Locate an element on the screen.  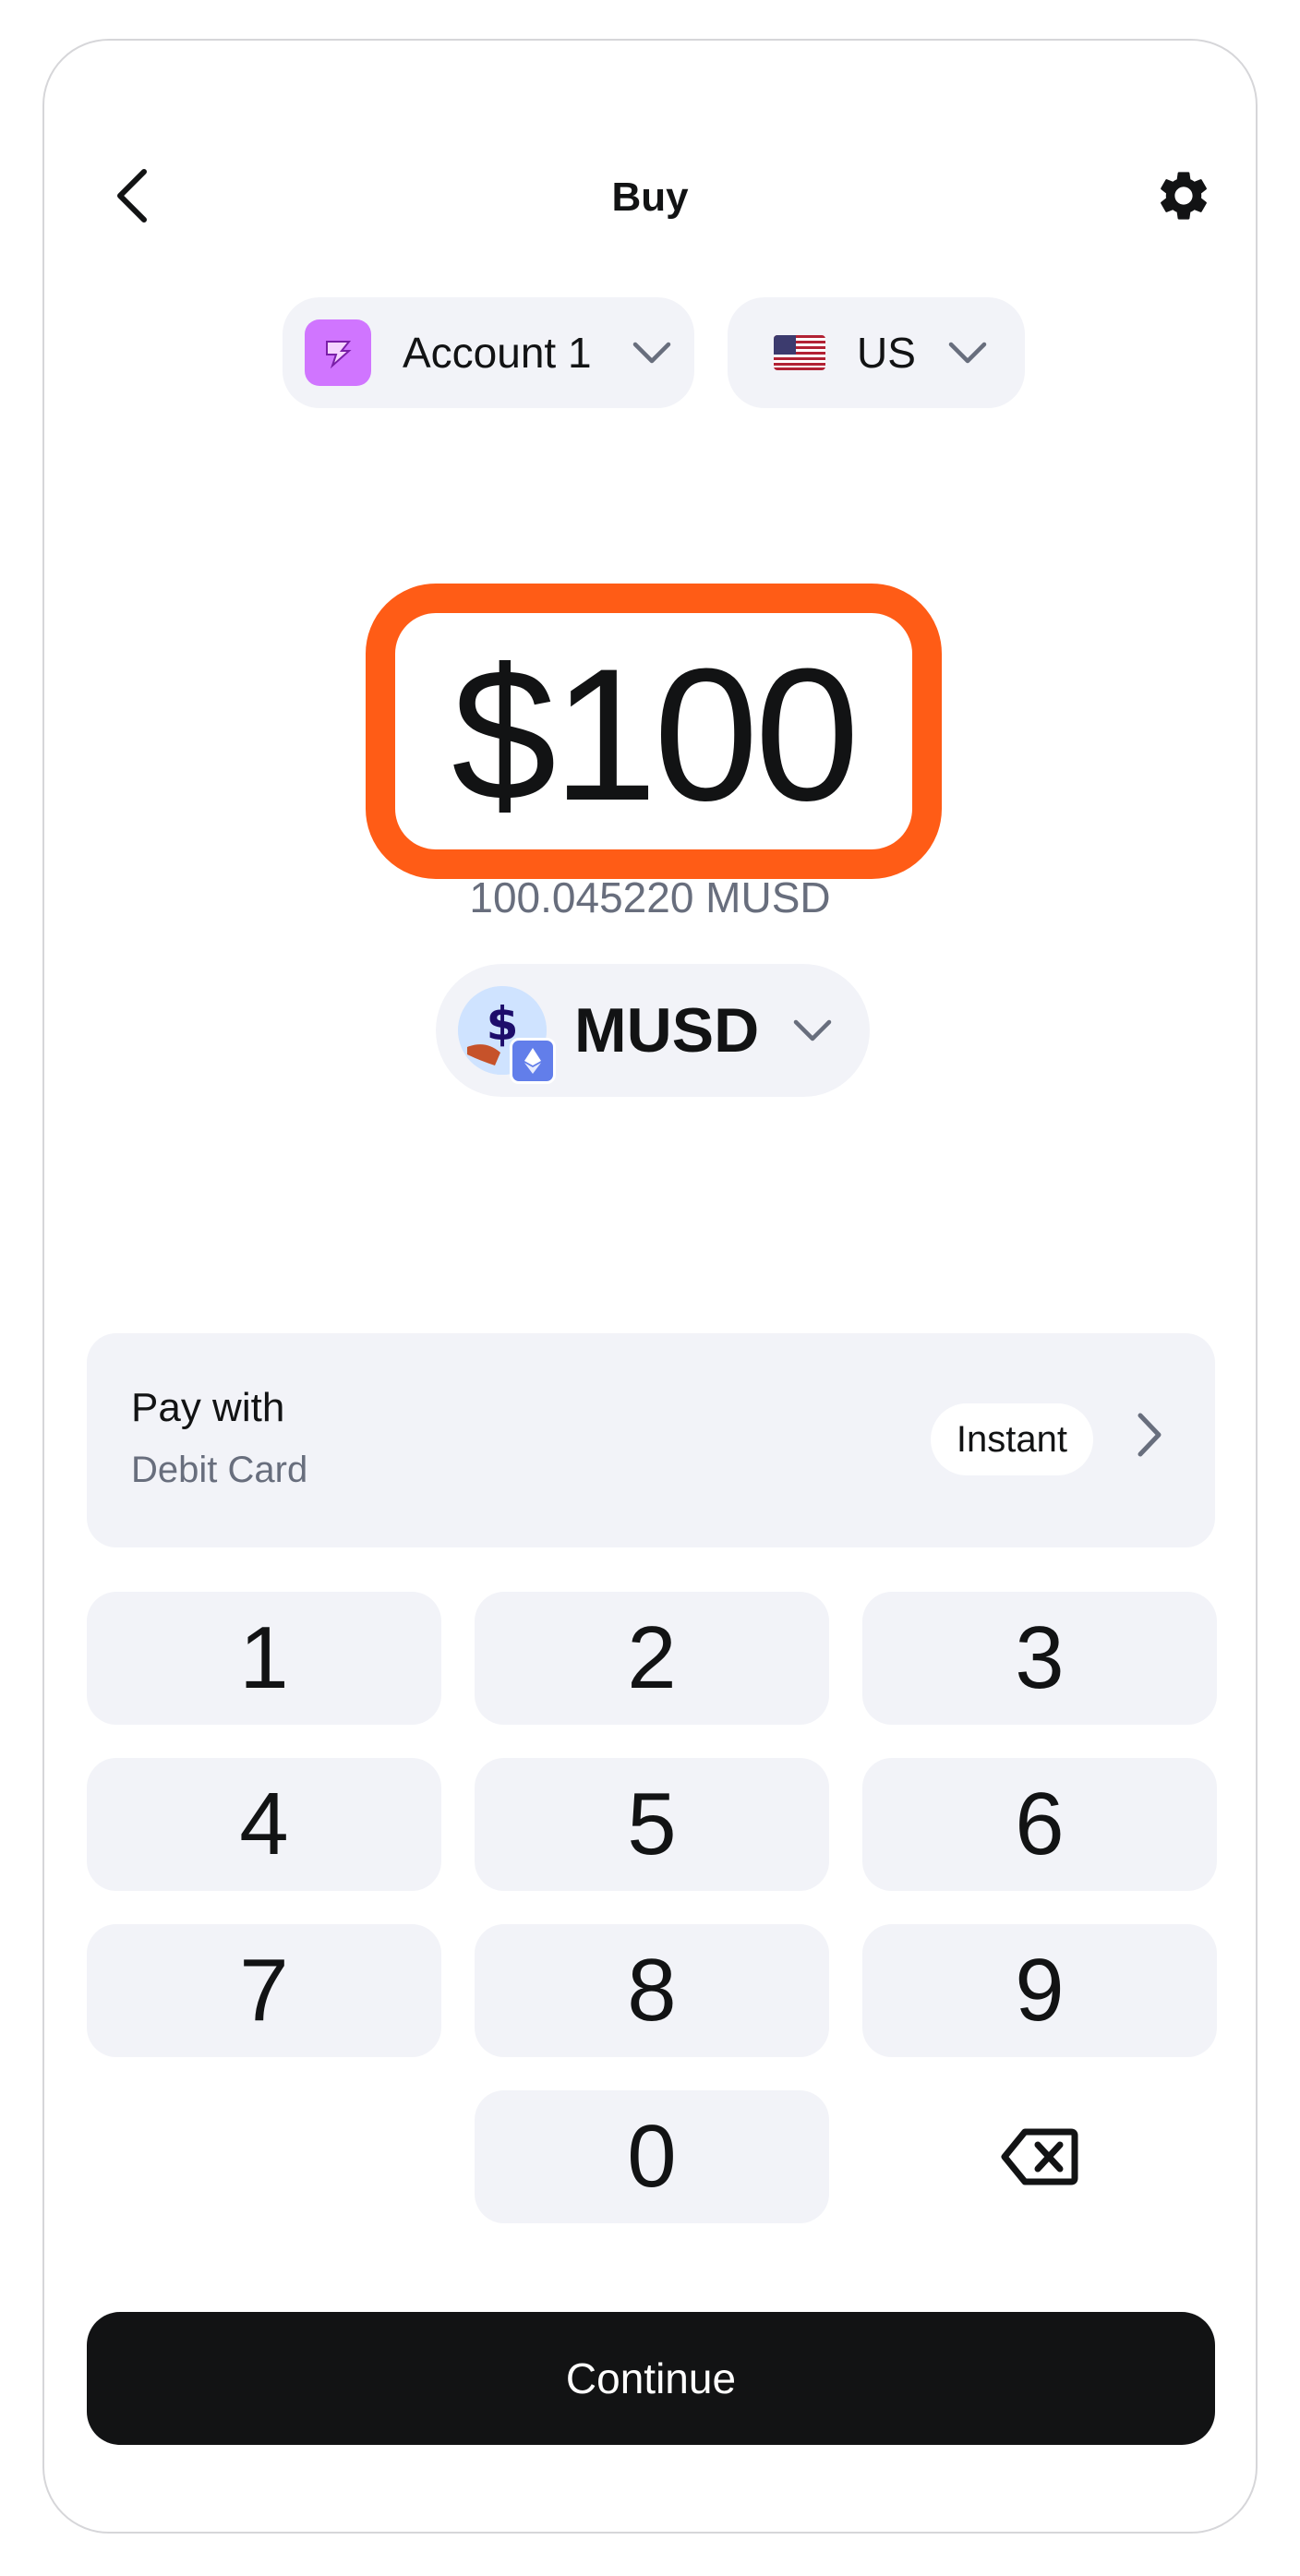
chevron-right-icon is located at coordinates (1149, 1437).